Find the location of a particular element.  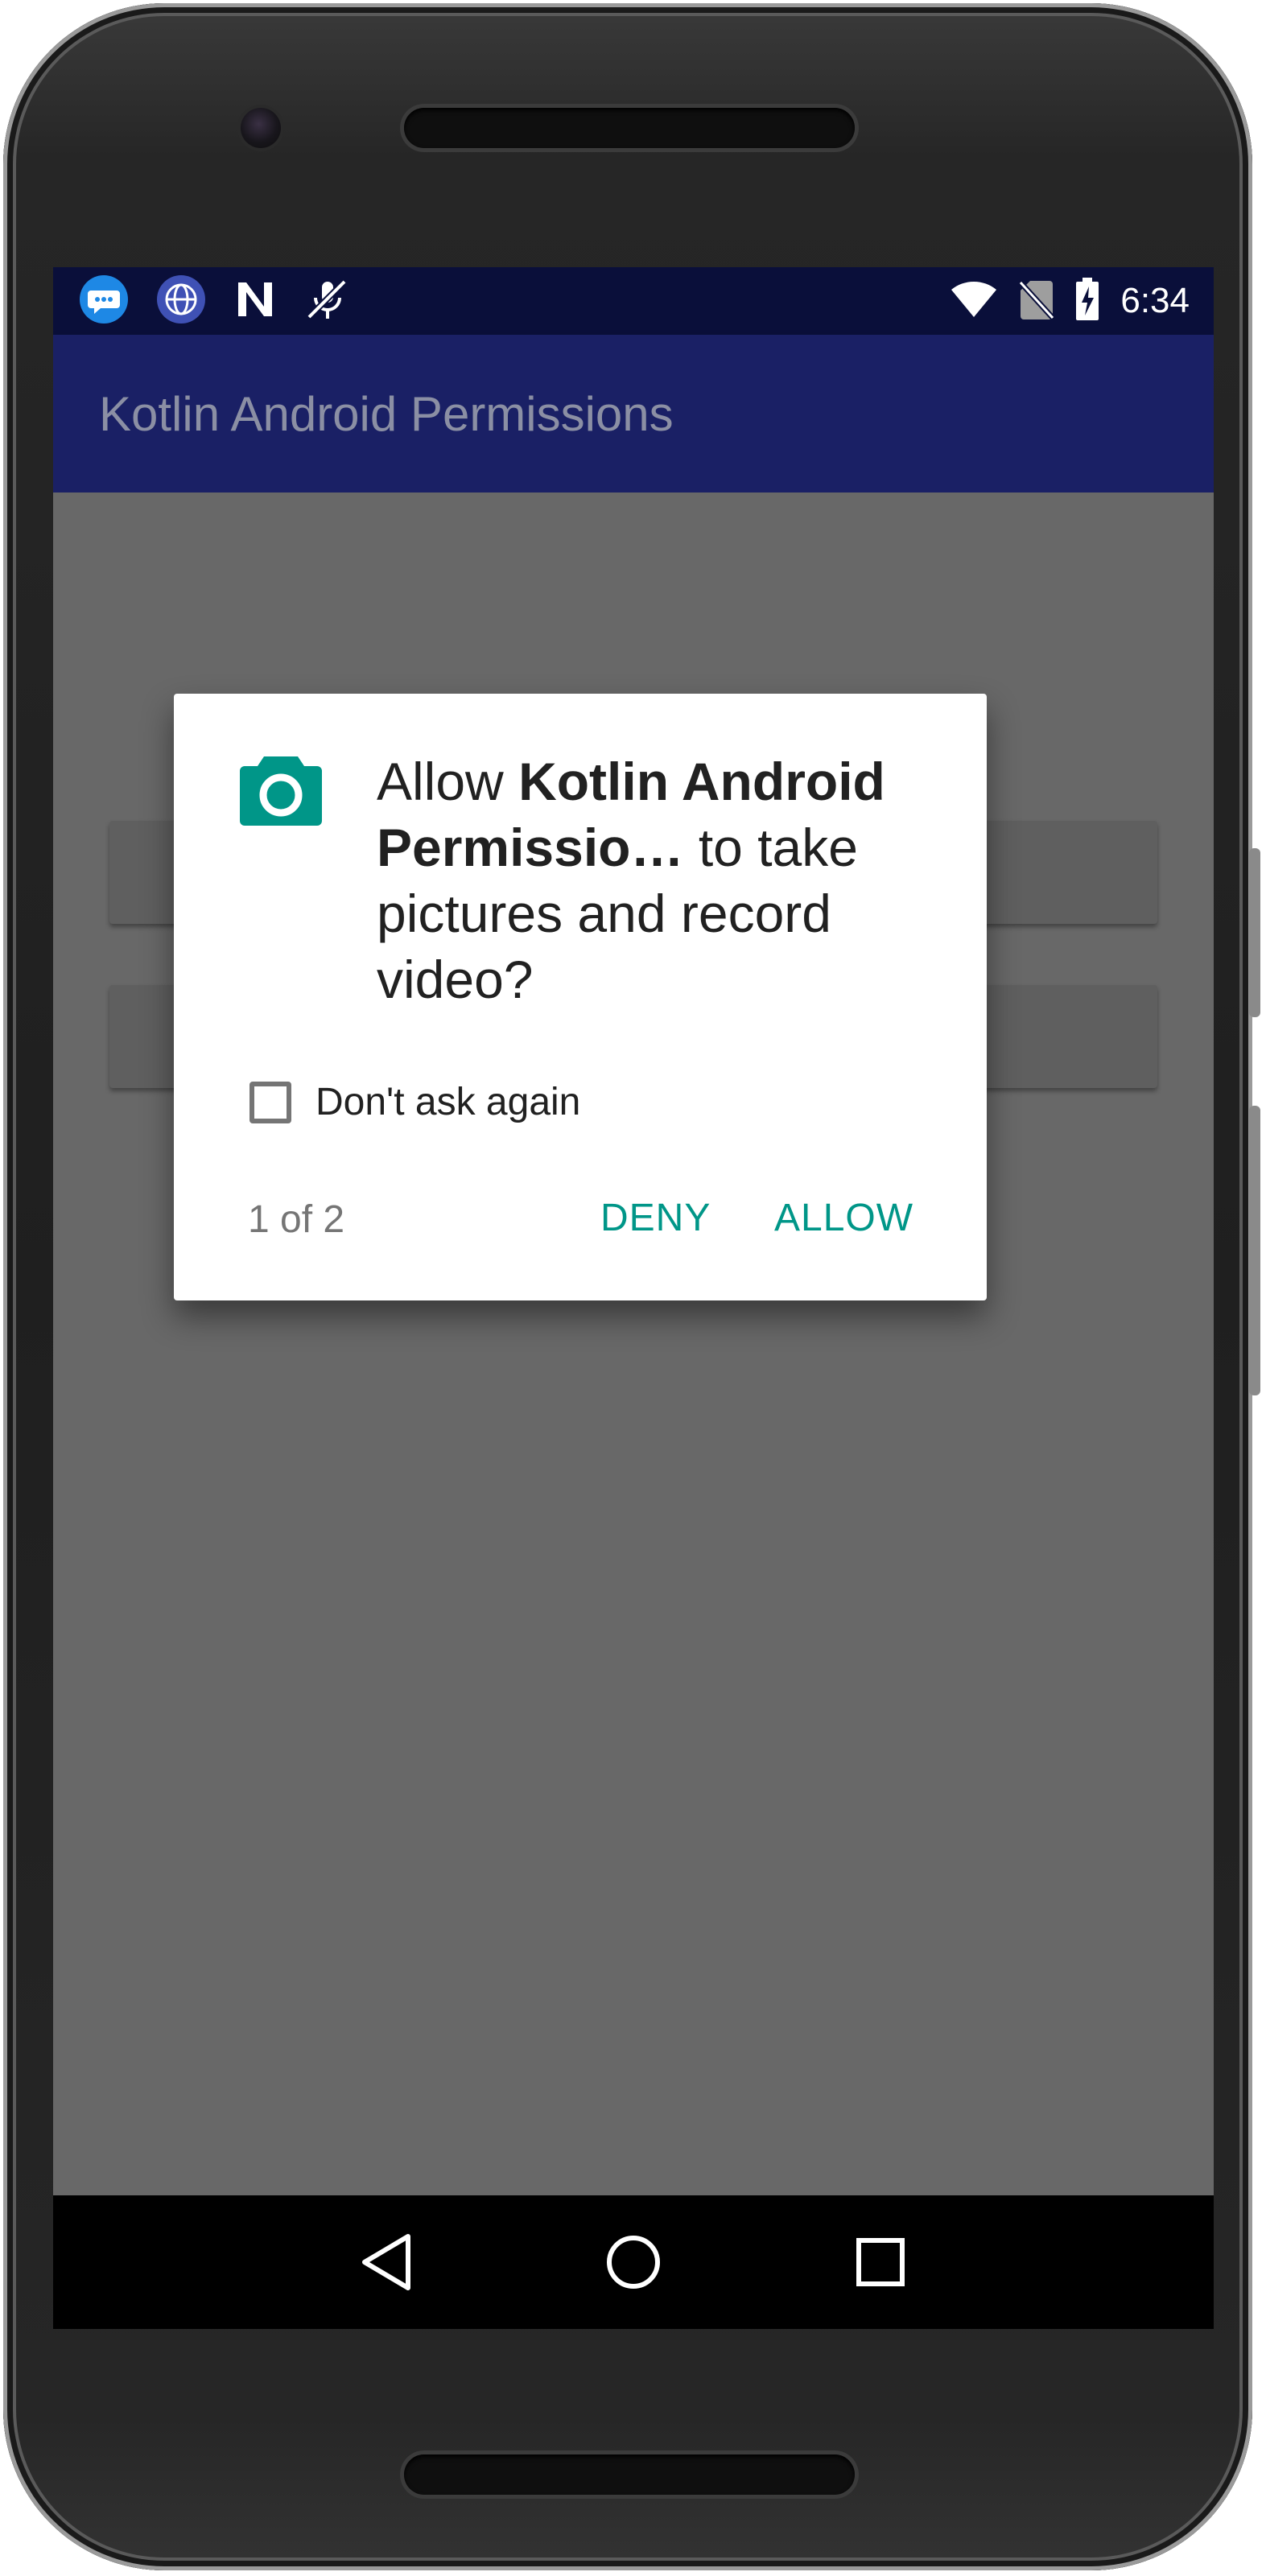

messages-icon is located at coordinates (104, 301).